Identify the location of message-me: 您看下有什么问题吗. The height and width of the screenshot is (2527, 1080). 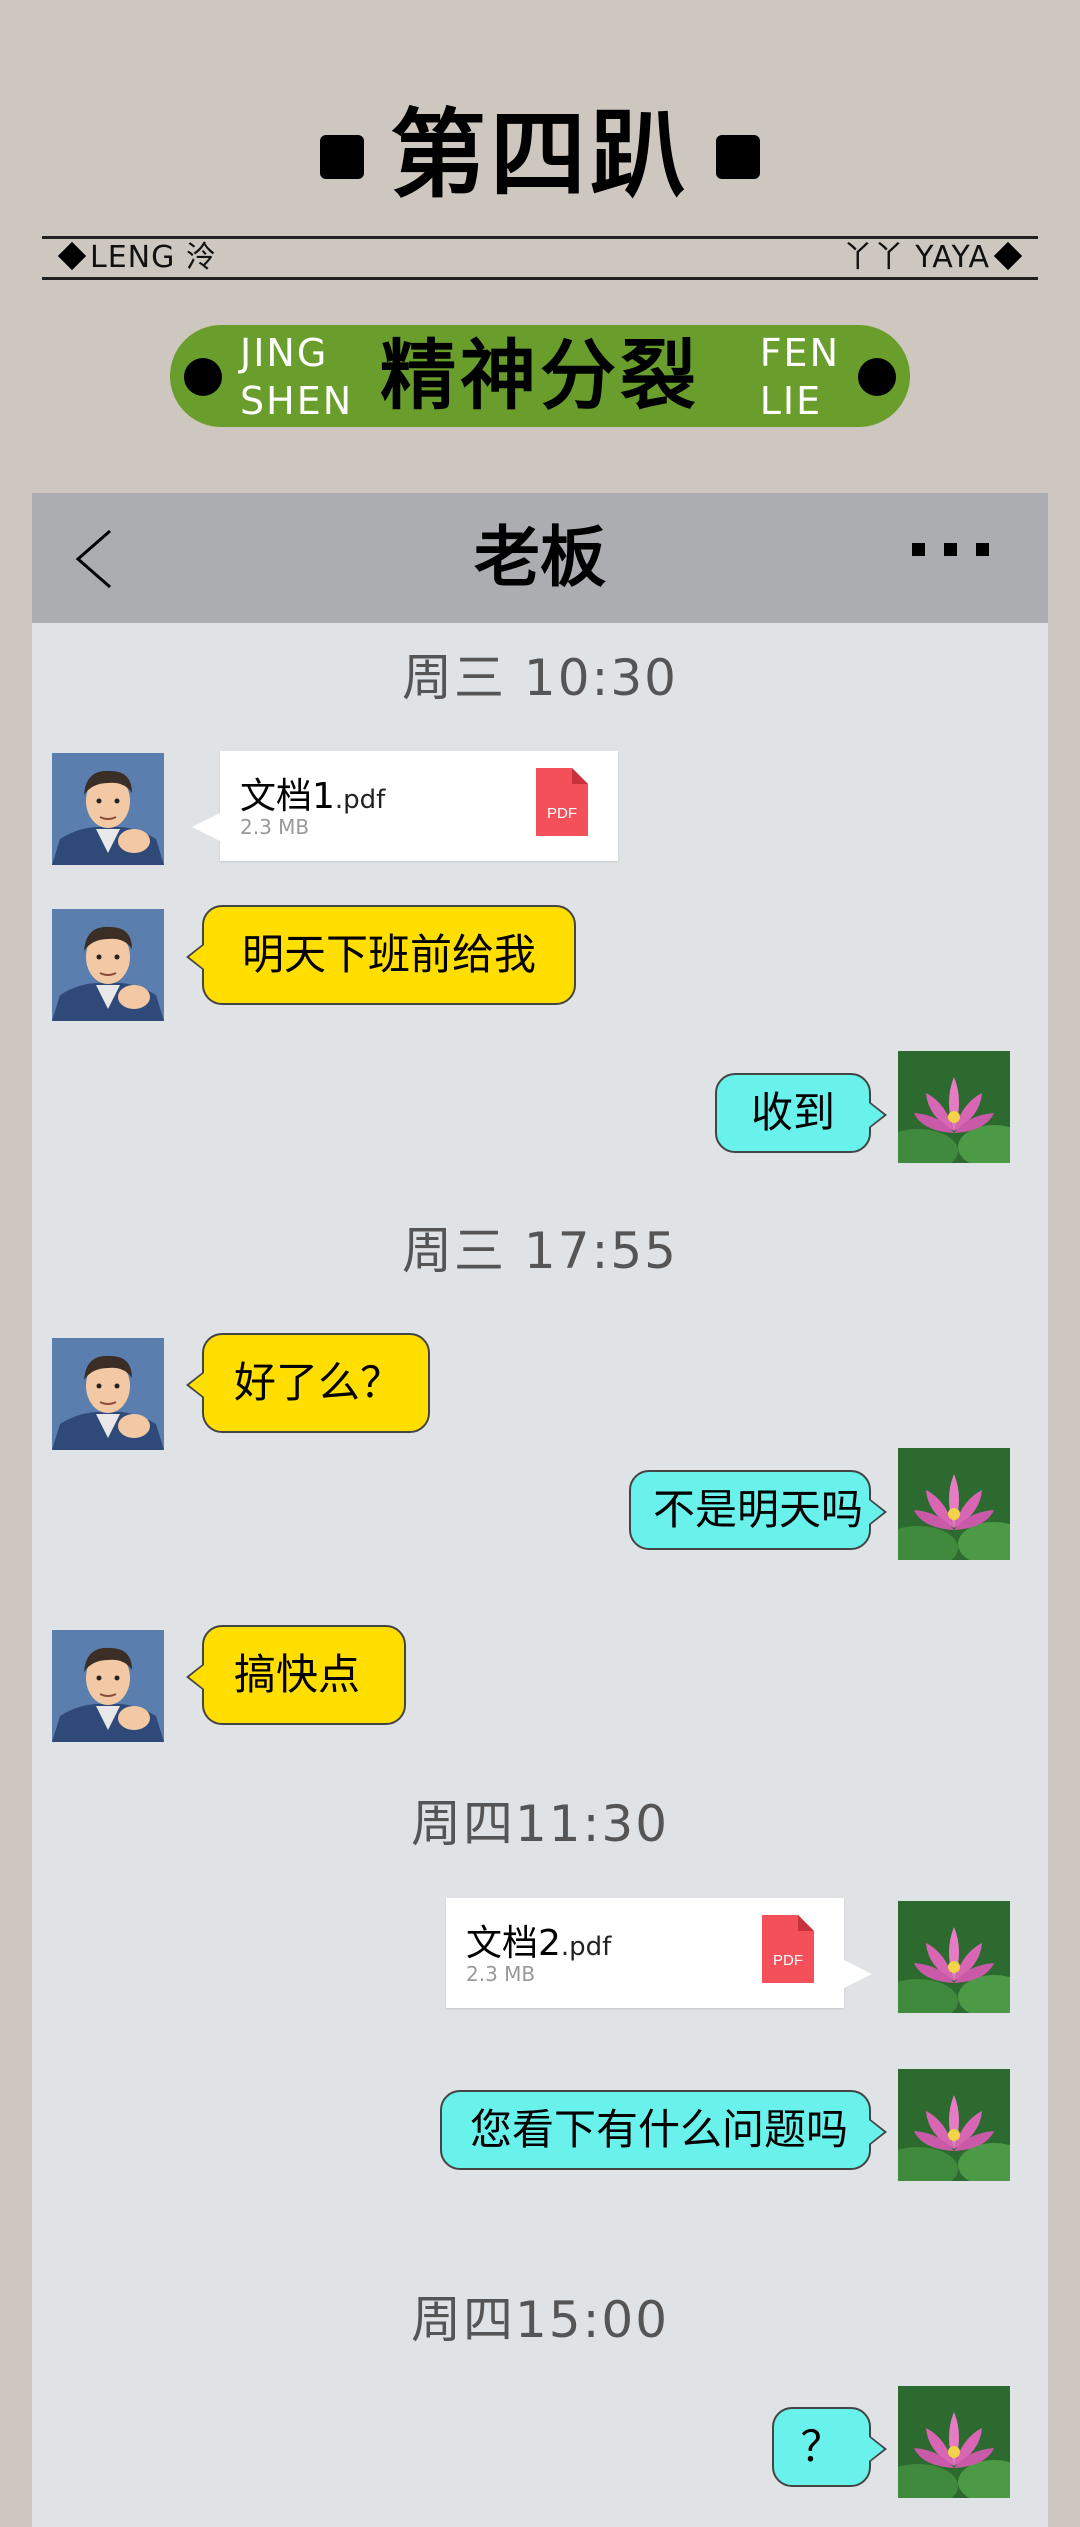
(663, 2130).